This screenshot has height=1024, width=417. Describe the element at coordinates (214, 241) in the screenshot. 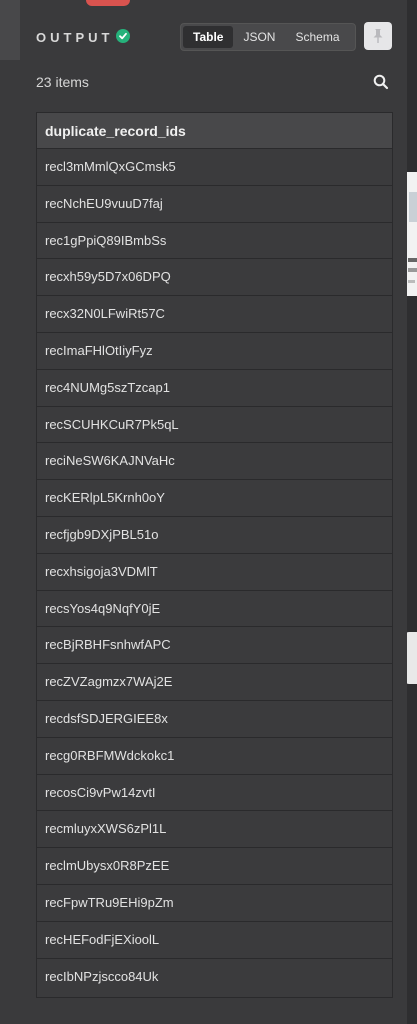

I see `table-row: rec1gPpiQ89IBmbSs` at that location.